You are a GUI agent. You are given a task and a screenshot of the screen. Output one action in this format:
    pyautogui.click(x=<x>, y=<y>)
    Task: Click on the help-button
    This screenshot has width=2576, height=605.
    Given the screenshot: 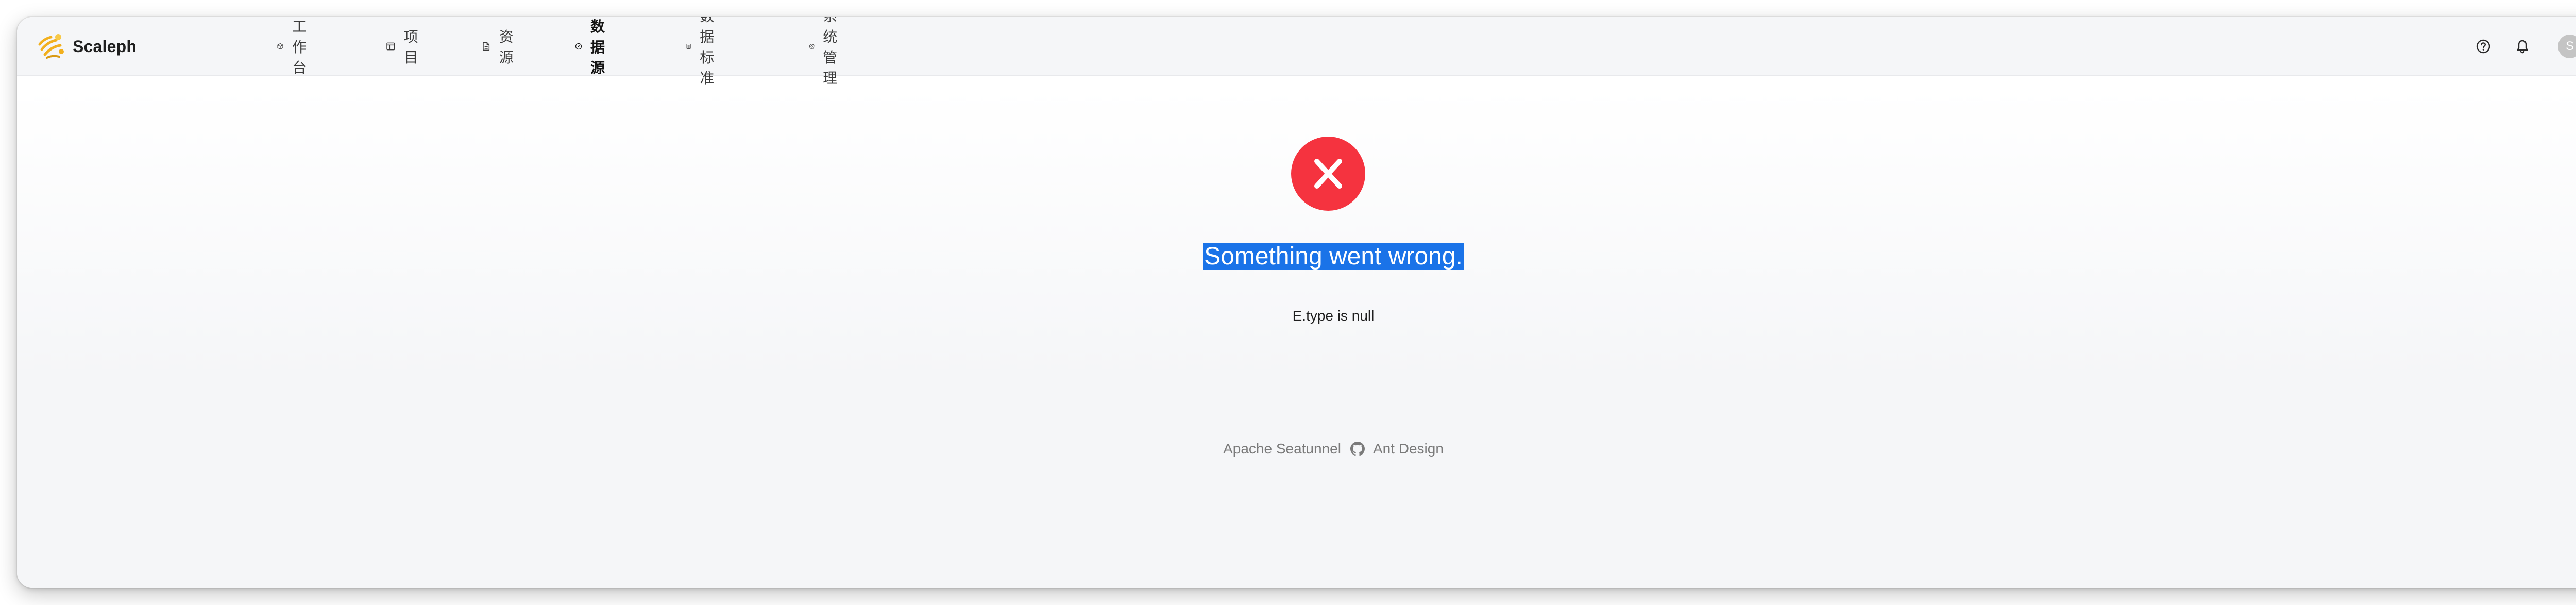 What is the action you would take?
    pyautogui.click(x=2483, y=46)
    